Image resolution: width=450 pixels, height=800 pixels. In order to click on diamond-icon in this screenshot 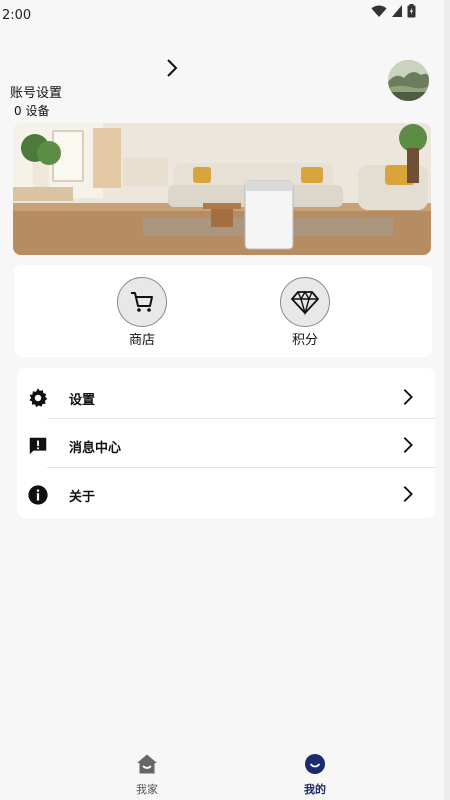, I will do `click(305, 303)`.